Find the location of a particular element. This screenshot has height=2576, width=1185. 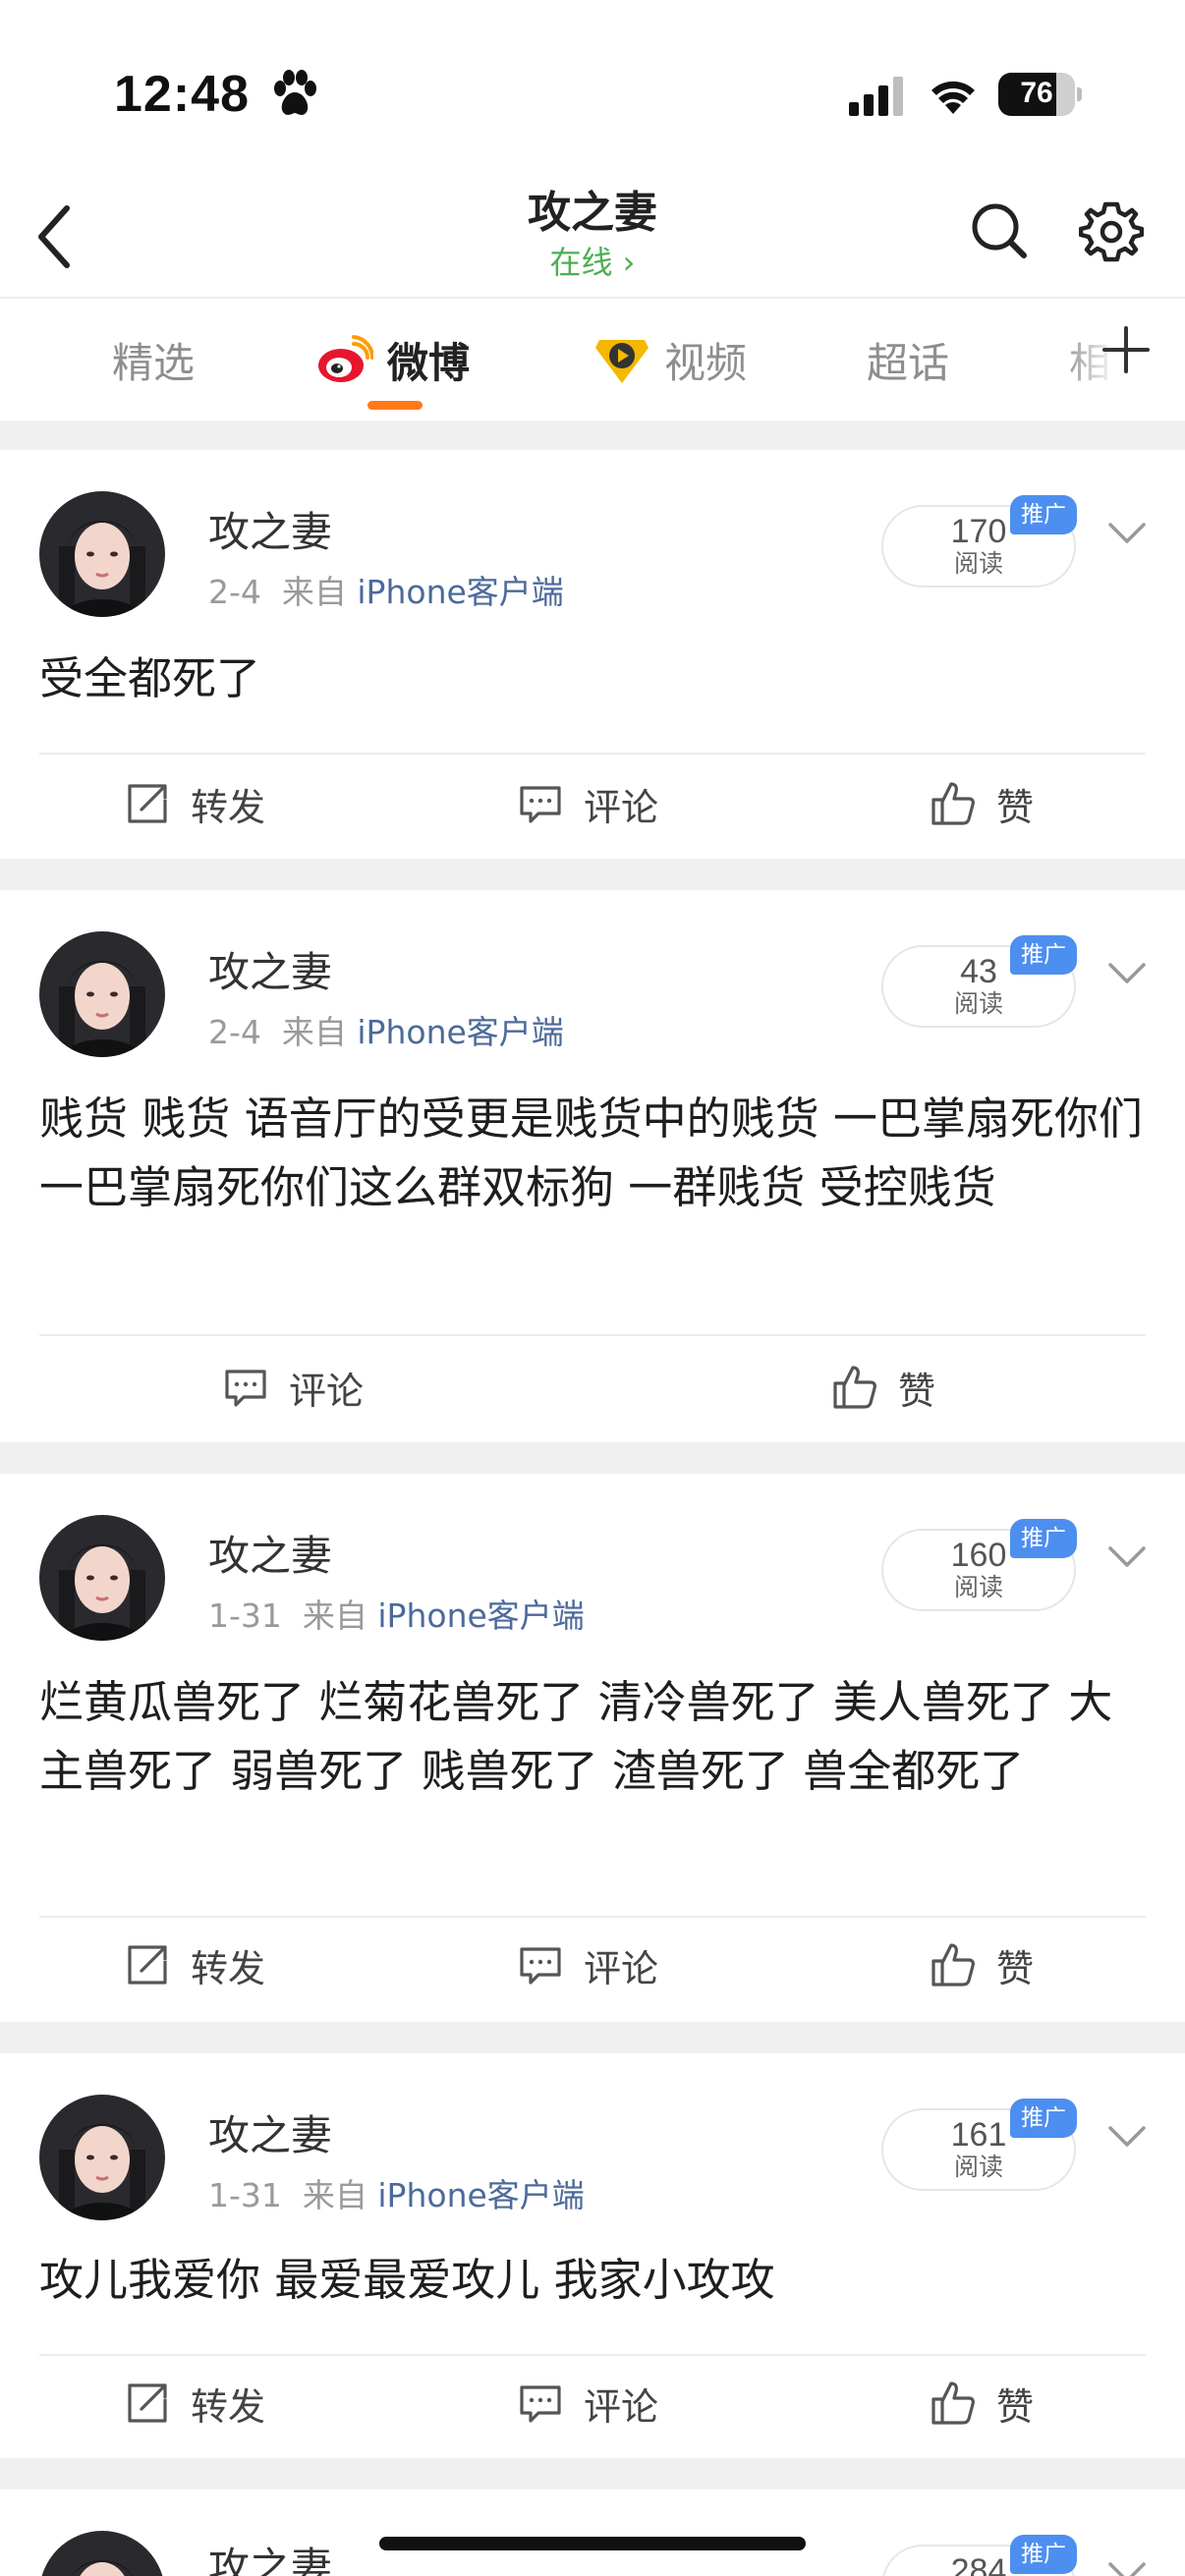

status-bar: 12:48 76 is located at coordinates (592, 88).